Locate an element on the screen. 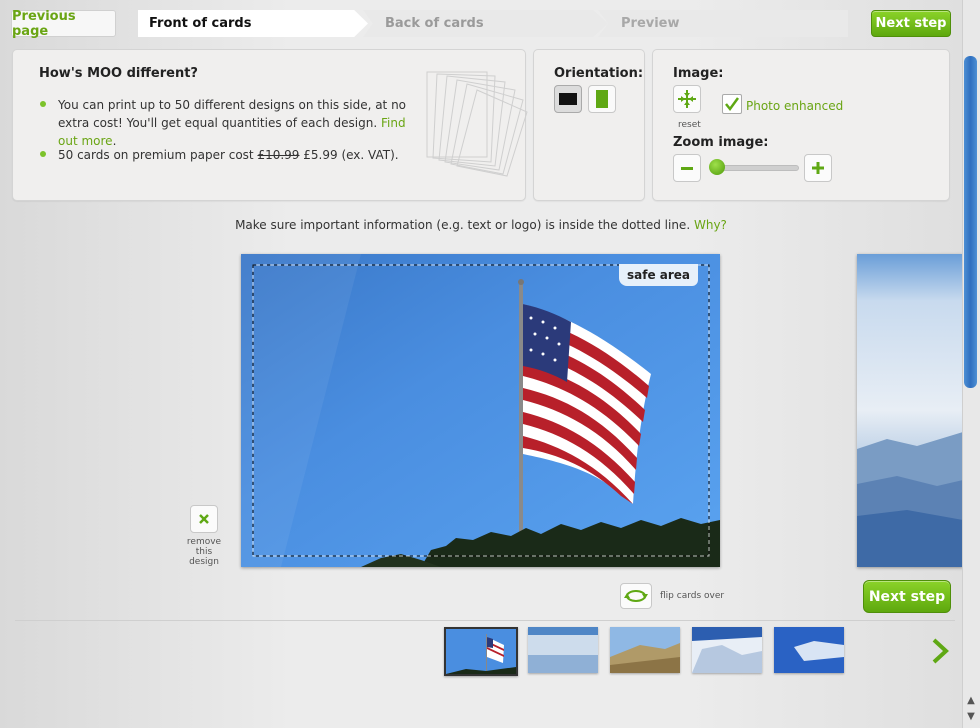  scroll-down-arrow-icon: ▼ is located at coordinates (971, 717).